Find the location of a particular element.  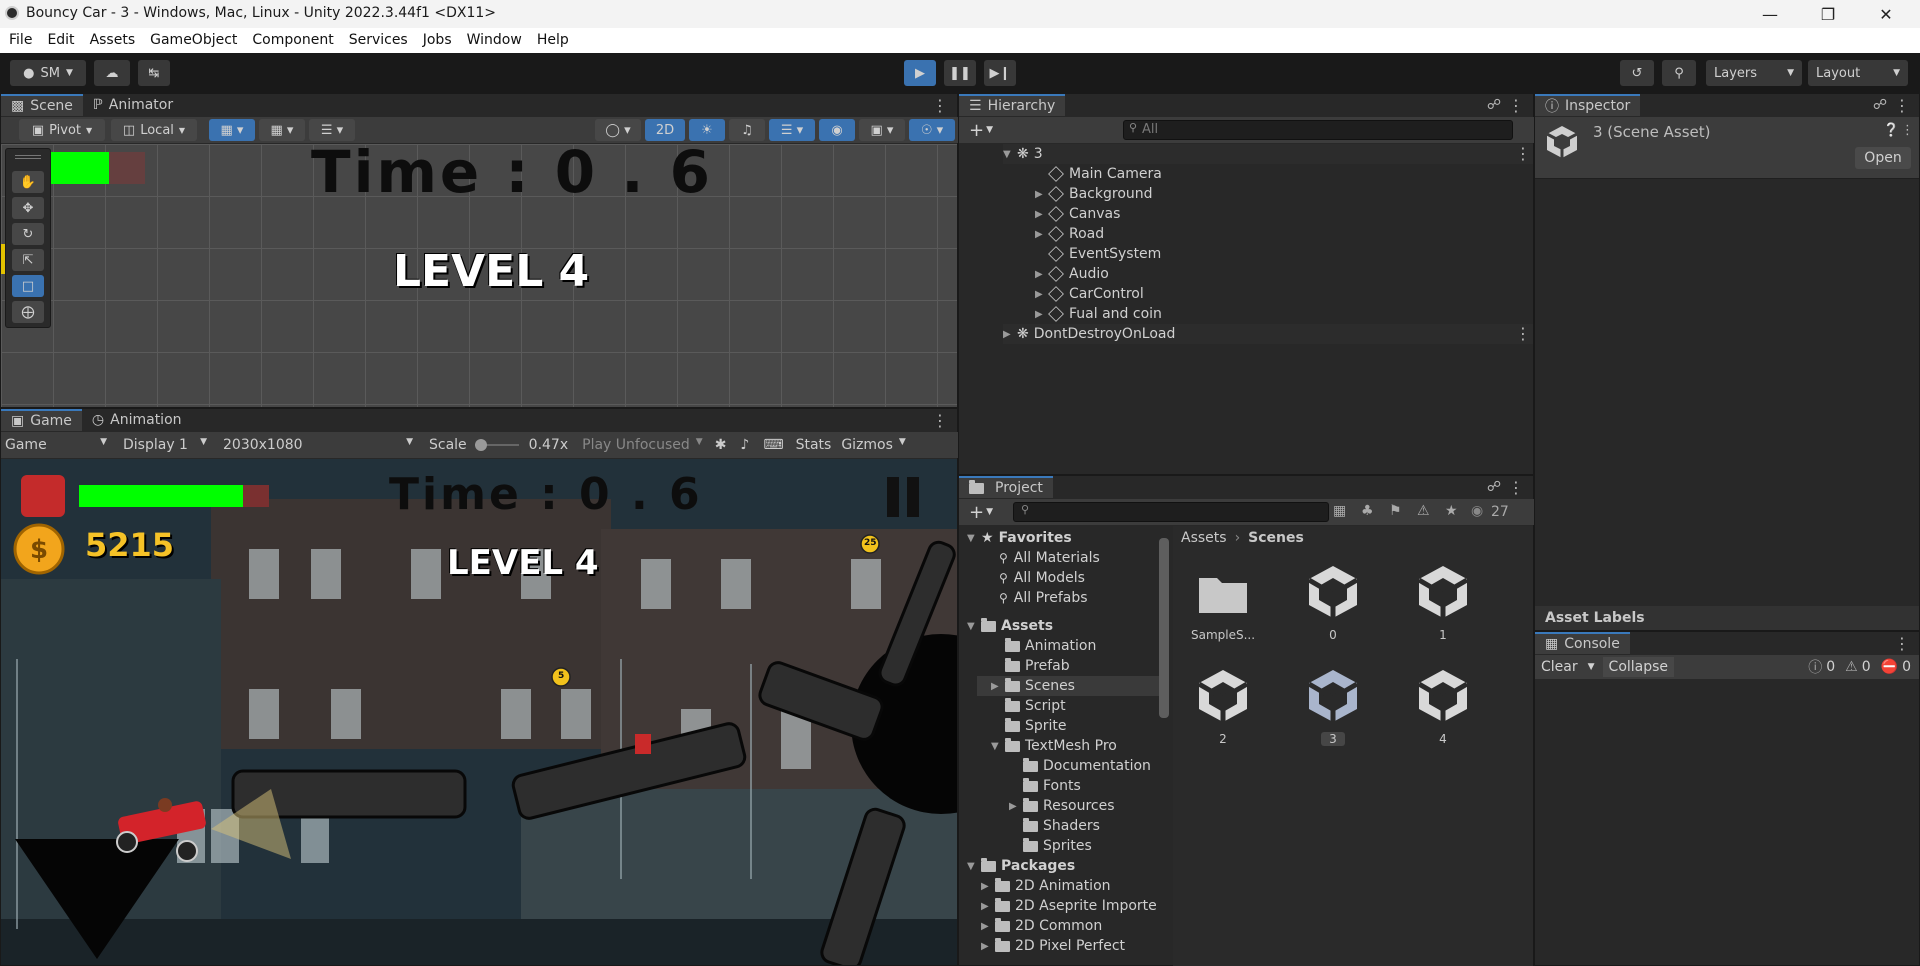

breadcrumb-scenes: Scenes is located at coordinates (1276, 538).